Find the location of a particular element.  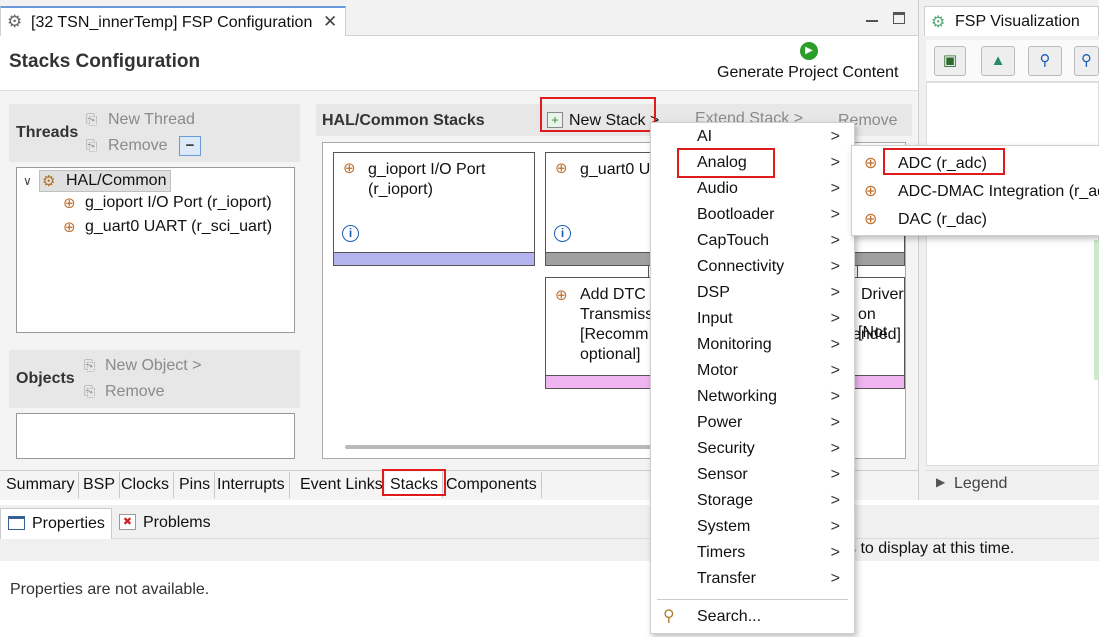

tab-bsp: BSP is located at coordinates (100, 485).